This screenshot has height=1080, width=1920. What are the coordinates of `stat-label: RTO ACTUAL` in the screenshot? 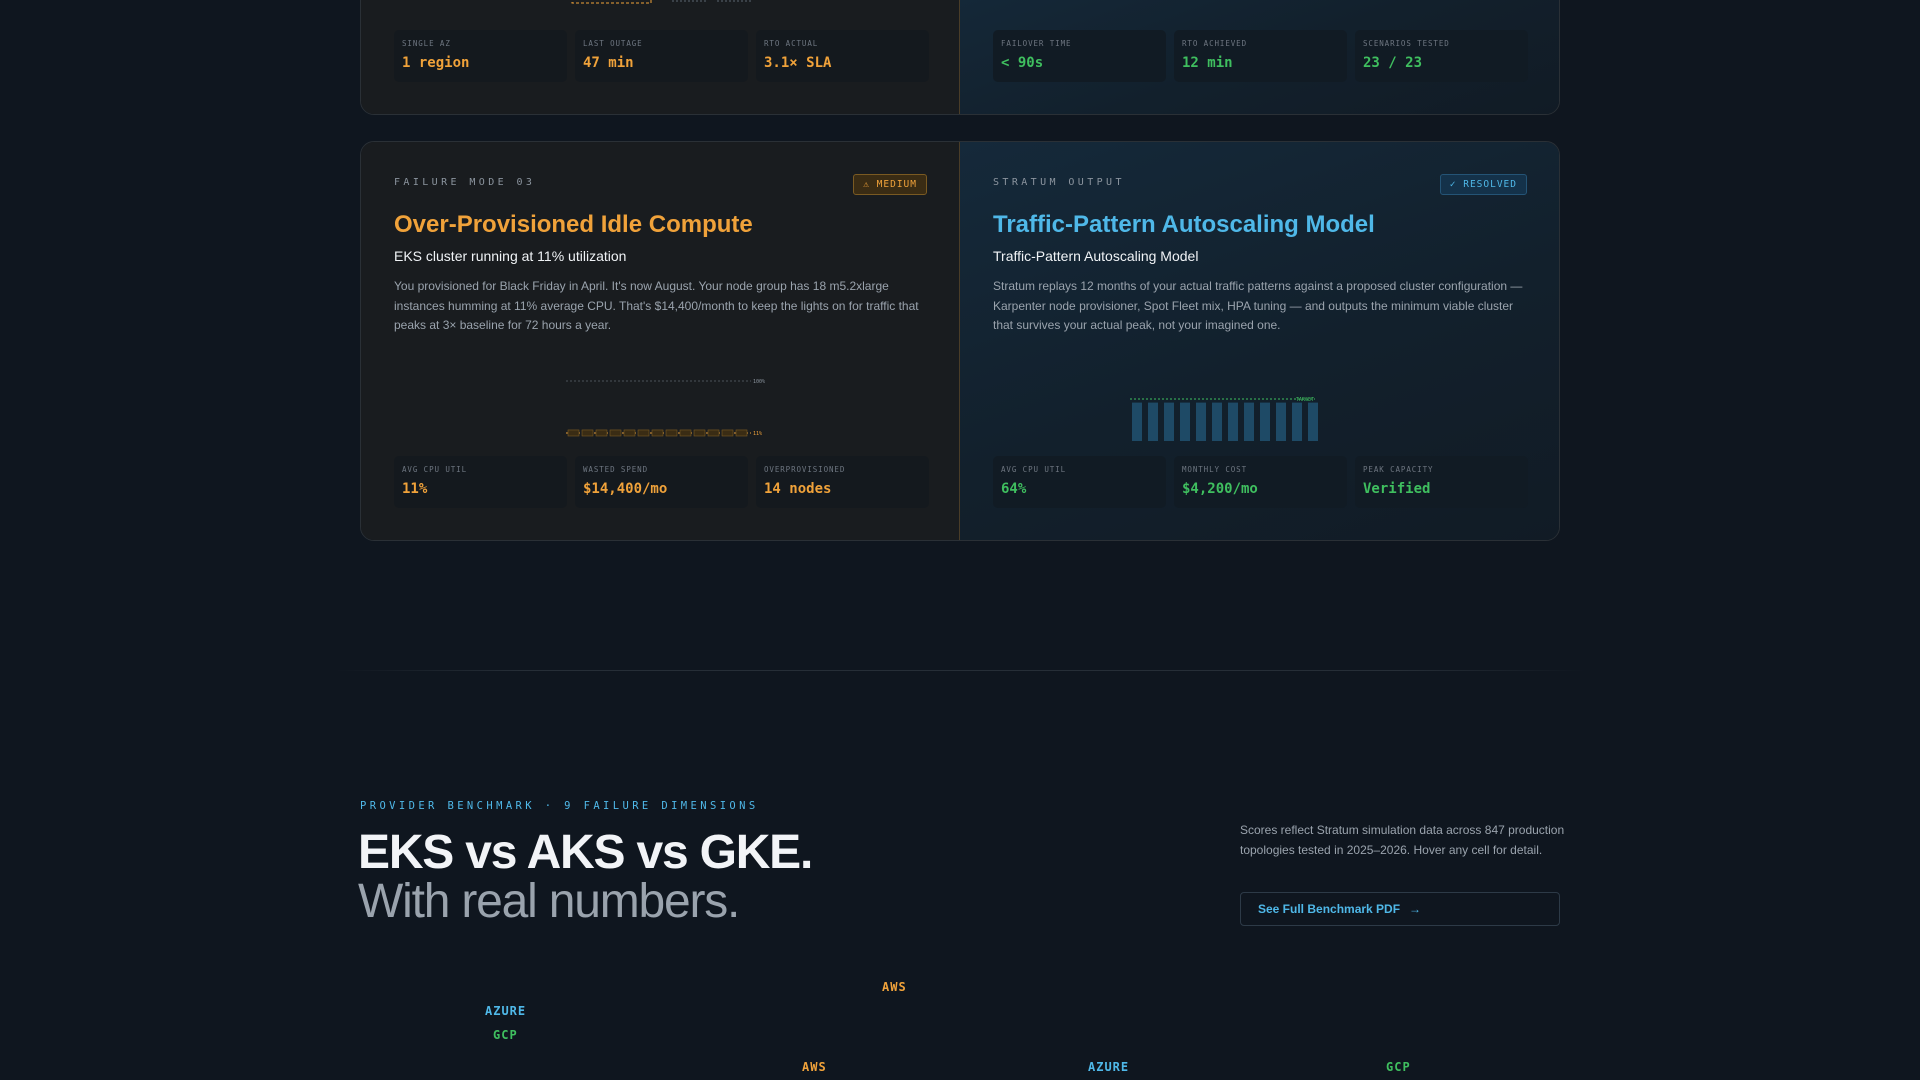 It's located at (791, 43).